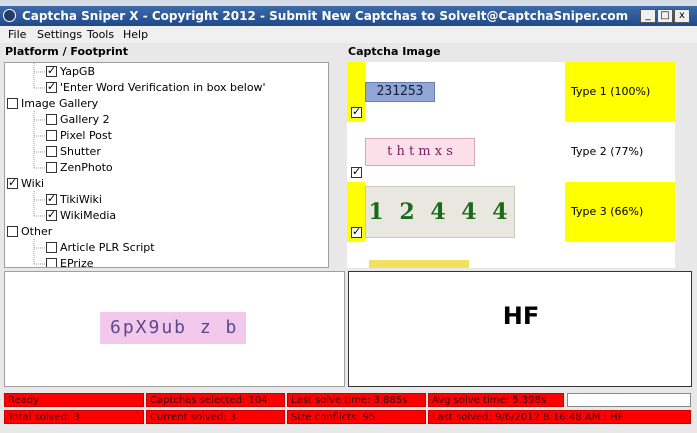  Describe the element at coordinates (74, 417) in the screenshot. I see `status-total-solved: Total solved: 3` at that location.